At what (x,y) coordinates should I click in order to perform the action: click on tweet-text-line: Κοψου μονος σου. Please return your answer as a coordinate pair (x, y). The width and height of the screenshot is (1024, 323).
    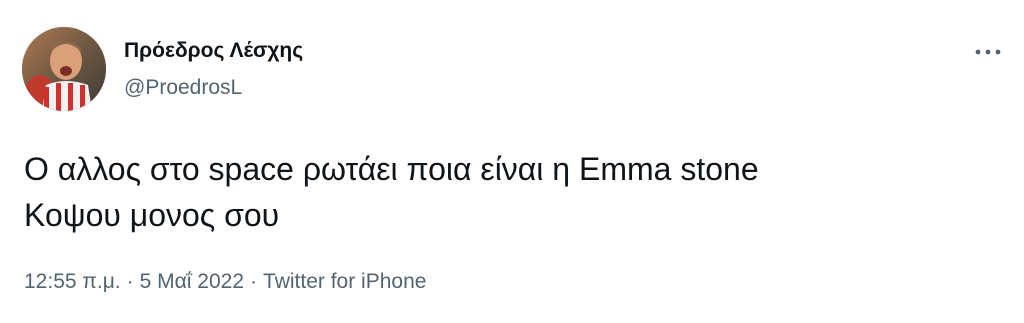
    Looking at the image, I should click on (152, 215).